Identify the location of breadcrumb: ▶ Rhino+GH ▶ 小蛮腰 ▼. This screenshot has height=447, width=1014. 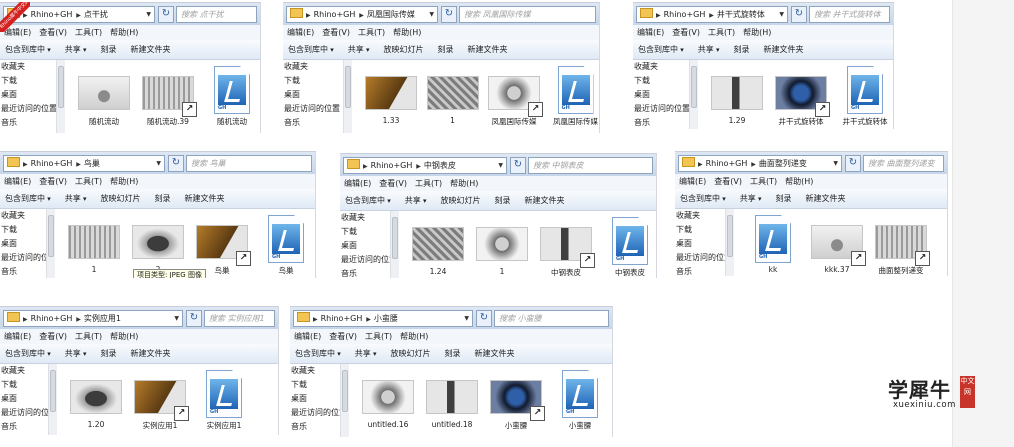
(383, 318).